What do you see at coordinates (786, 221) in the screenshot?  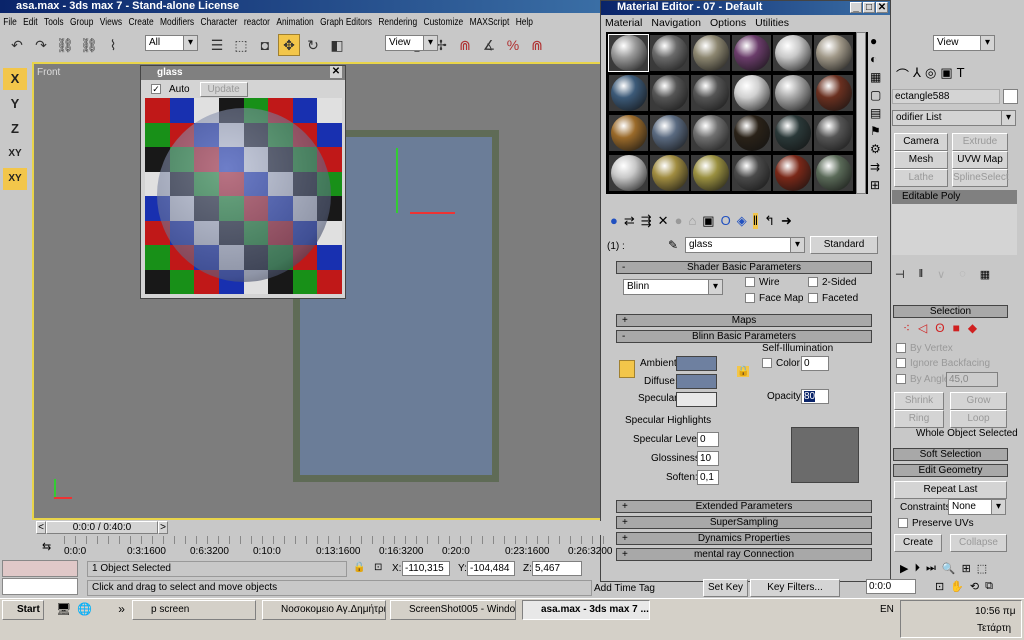 I see `go-forward-icon: ➜` at bounding box center [786, 221].